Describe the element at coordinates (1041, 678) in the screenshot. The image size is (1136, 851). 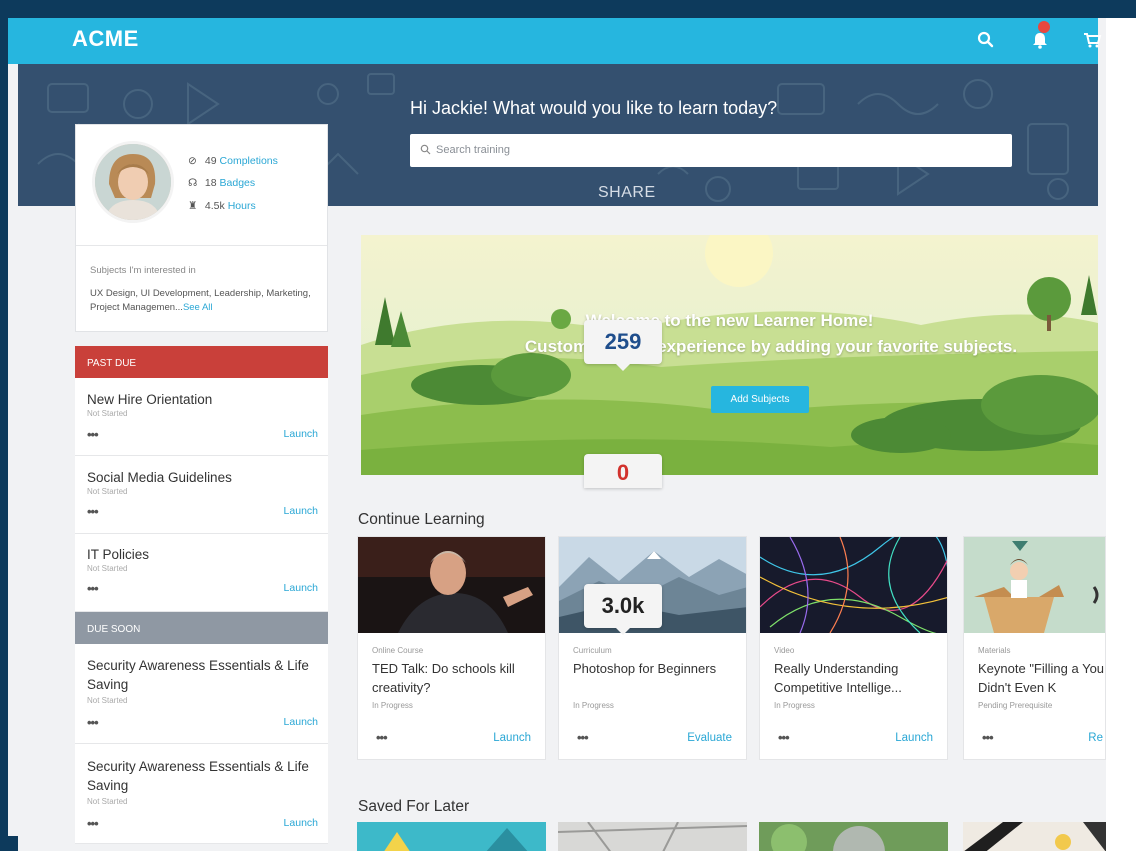
I see `course-title: Keynote "Filling a You Didn't Even K` at that location.